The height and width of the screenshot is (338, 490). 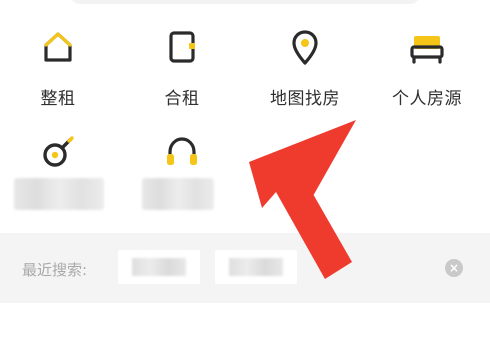 What do you see at coordinates (305, 99) in the screenshot?
I see `tile-label: 地图找房` at bounding box center [305, 99].